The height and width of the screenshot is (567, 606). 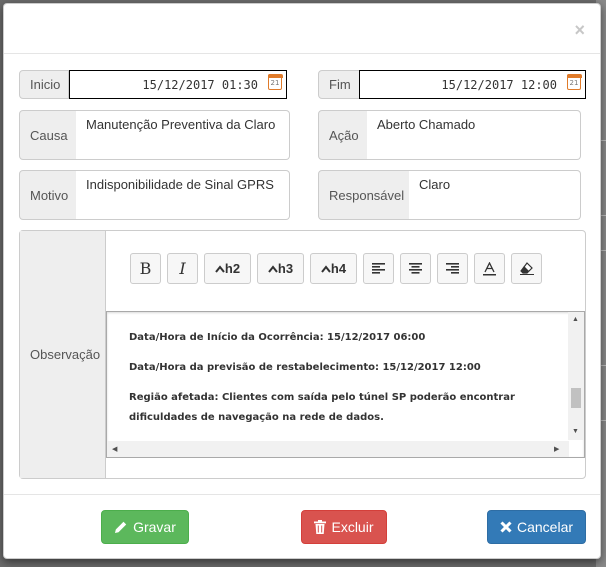 I want to click on bold-icon: B, so click(x=145, y=268).